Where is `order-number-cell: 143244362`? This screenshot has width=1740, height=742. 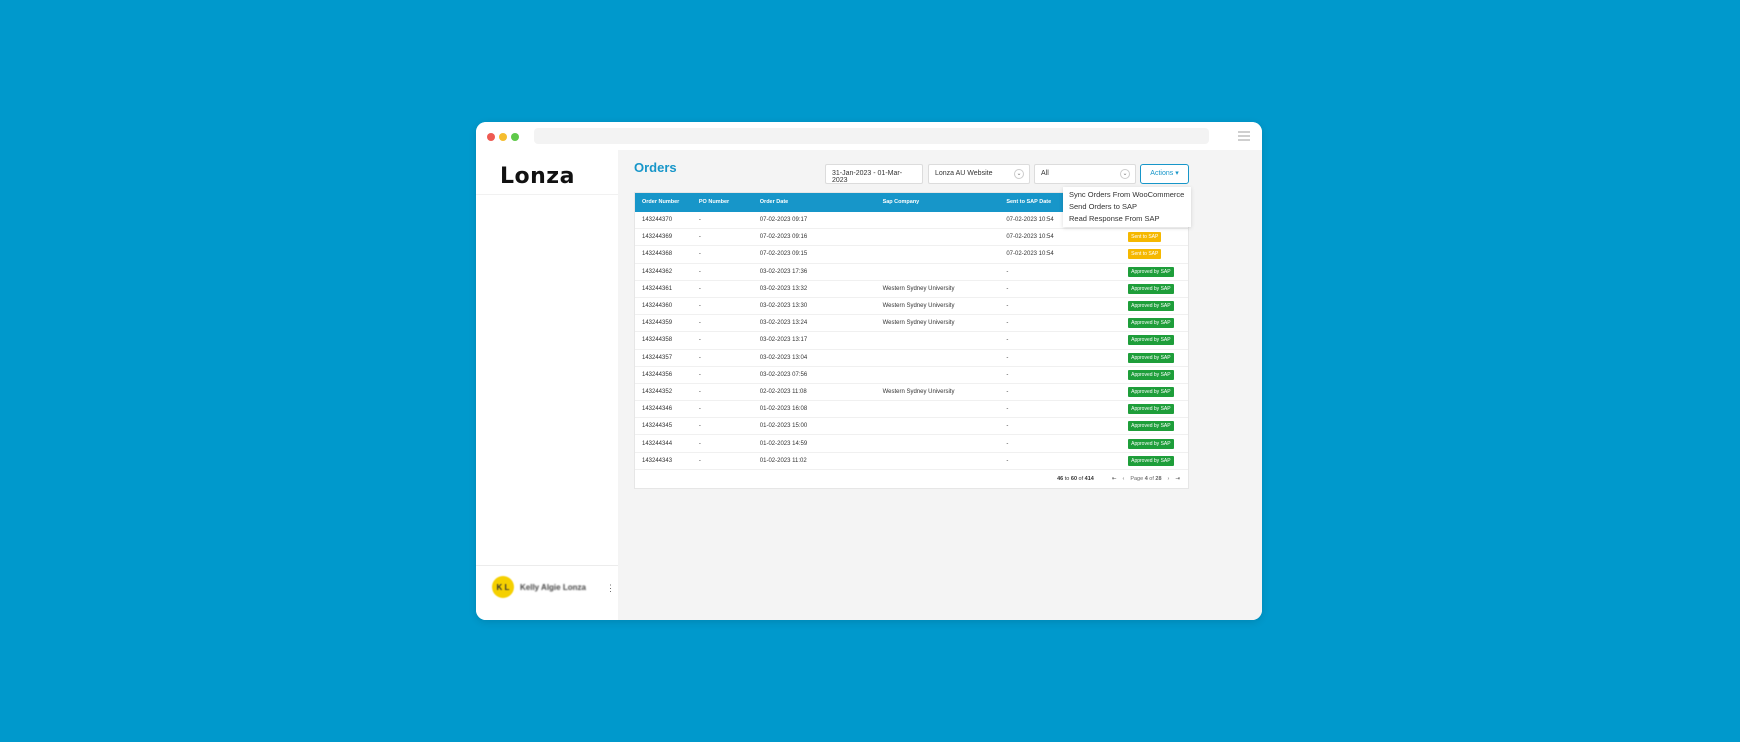
order-number-cell: 143244362 is located at coordinates (657, 271).